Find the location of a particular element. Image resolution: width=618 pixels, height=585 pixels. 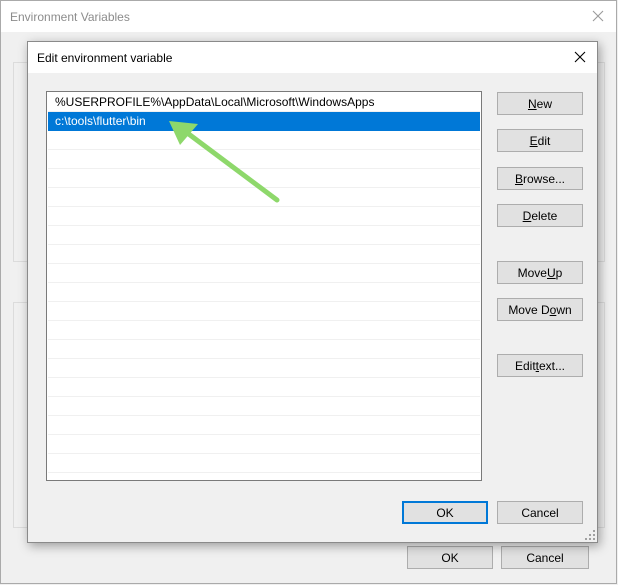

edit-button-accesskey: E is located at coordinates (533, 140).